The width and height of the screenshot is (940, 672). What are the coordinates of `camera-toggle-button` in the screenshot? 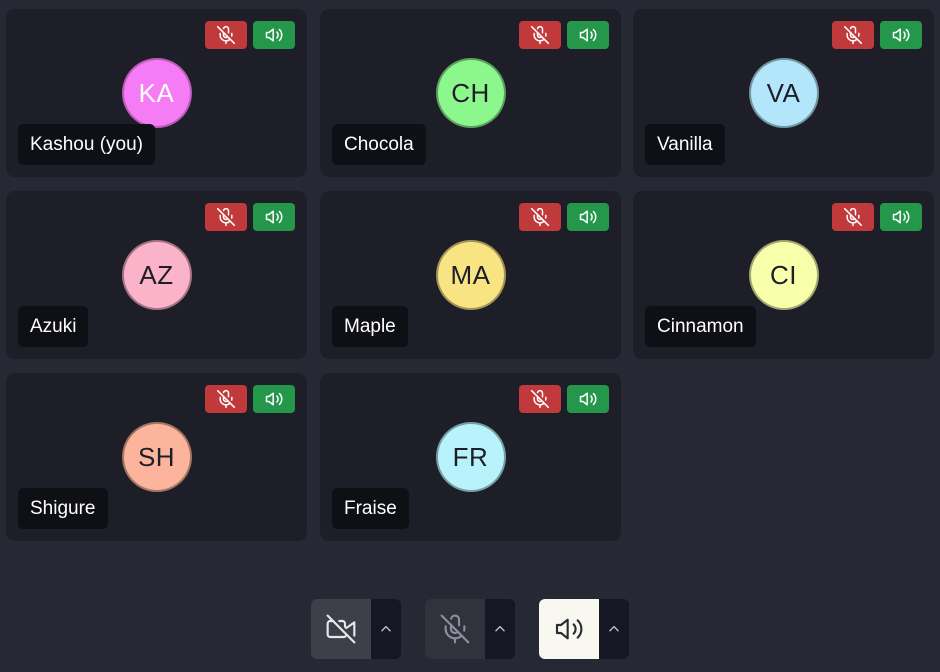 It's located at (341, 629).